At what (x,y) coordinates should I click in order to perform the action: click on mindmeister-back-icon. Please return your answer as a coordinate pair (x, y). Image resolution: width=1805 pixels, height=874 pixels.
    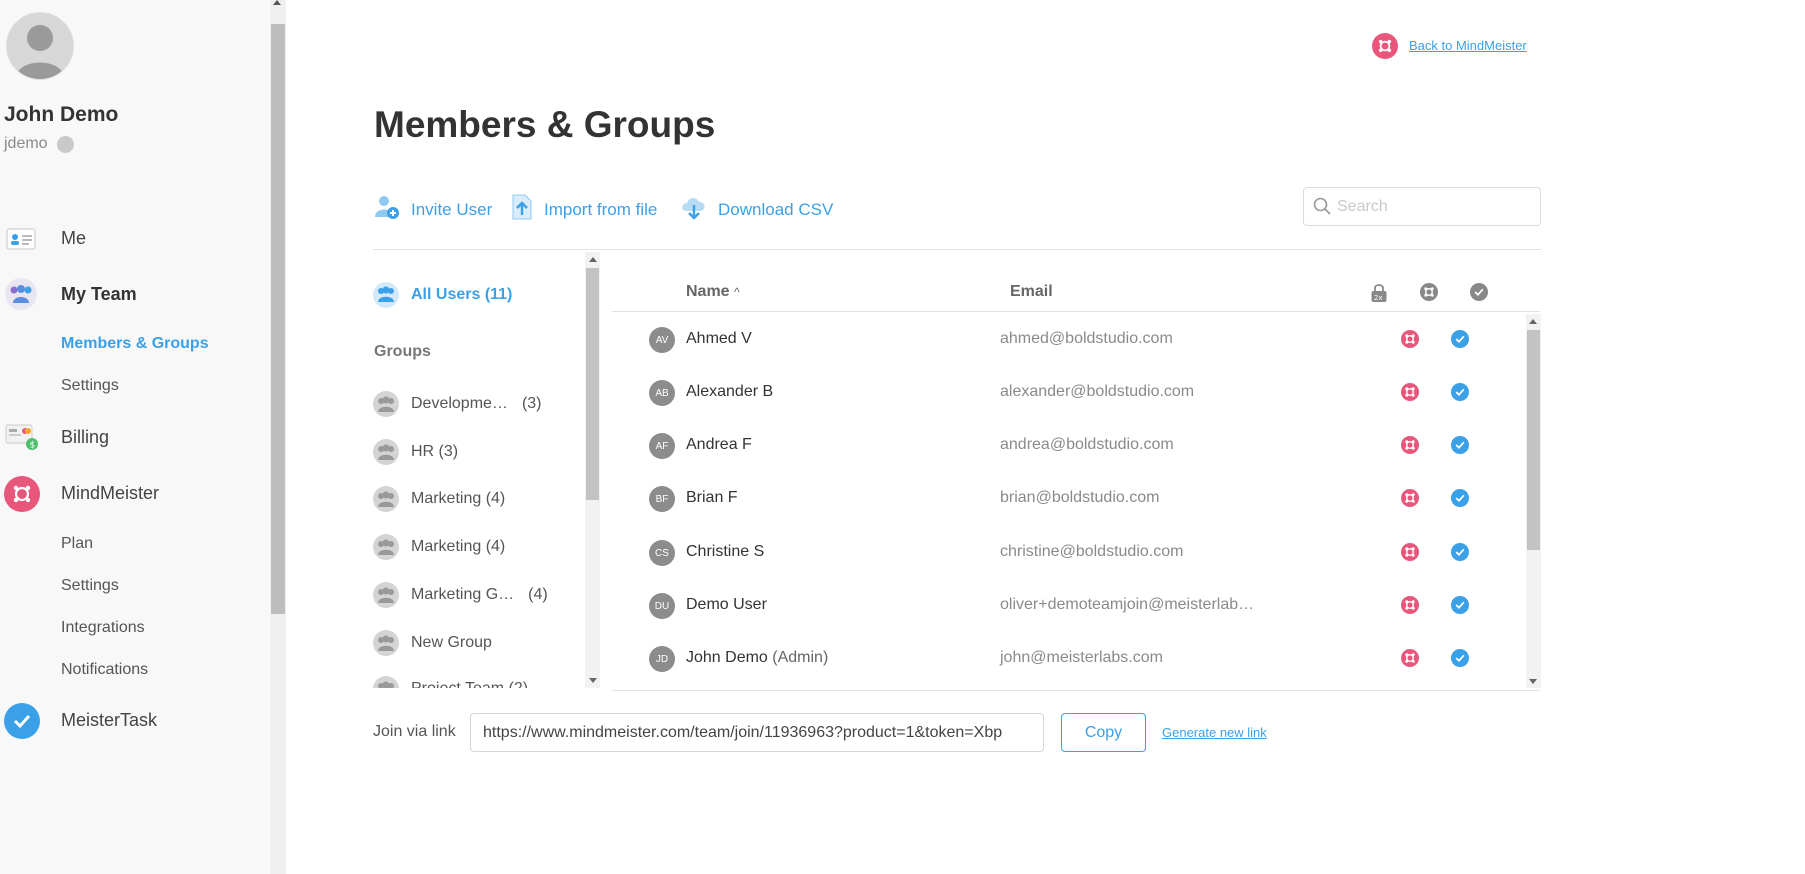
    Looking at the image, I should click on (1385, 46).